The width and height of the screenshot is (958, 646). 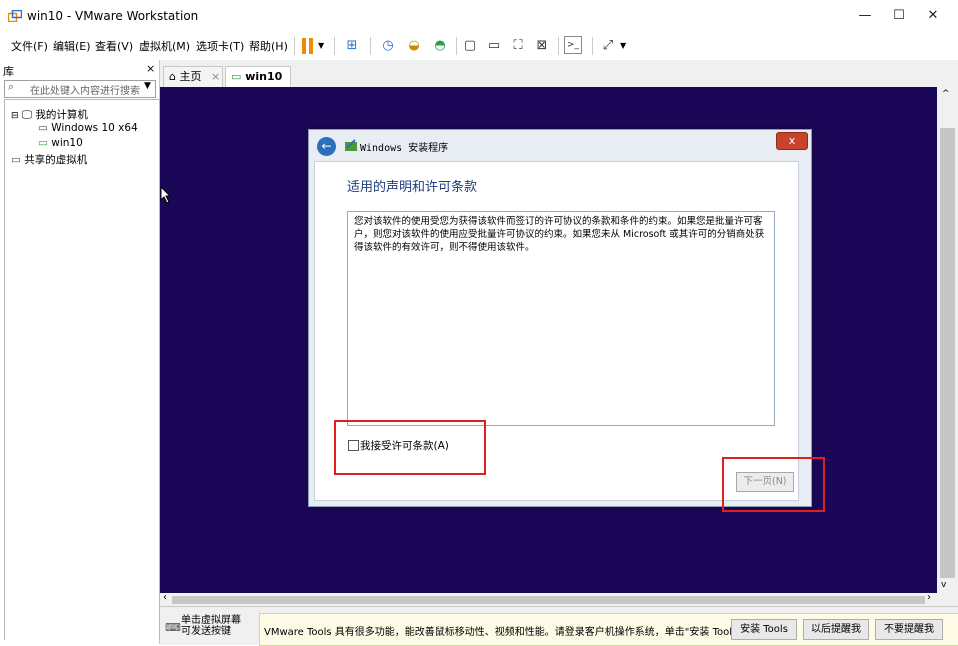 What do you see at coordinates (542, 46) in the screenshot?
I see `unity-icon: ⊠` at bounding box center [542, 46].